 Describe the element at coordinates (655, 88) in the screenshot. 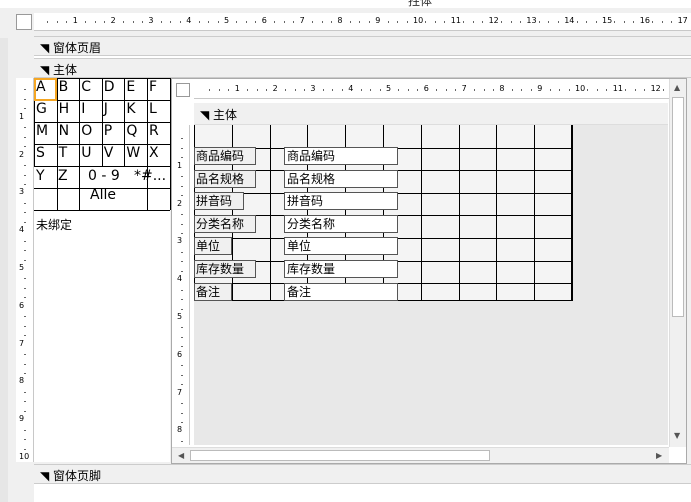

I see `ruler-label: 12` at that location.